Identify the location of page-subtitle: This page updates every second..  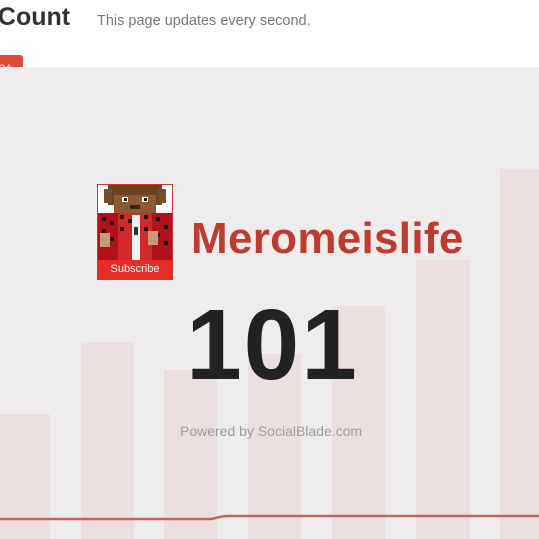
(204, 21).